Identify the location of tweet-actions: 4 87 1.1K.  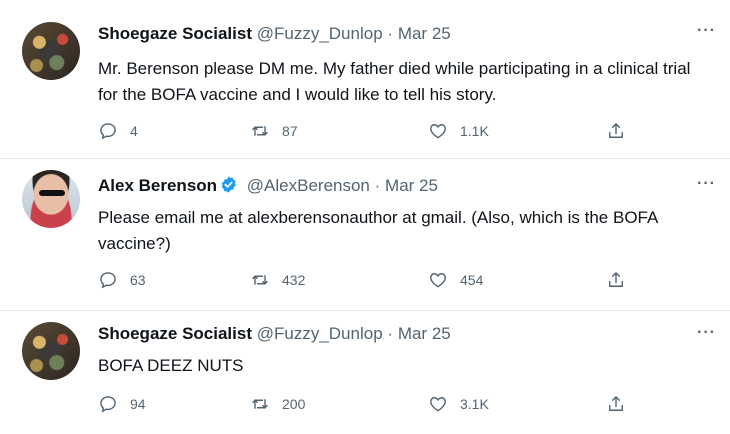
(378, 131).